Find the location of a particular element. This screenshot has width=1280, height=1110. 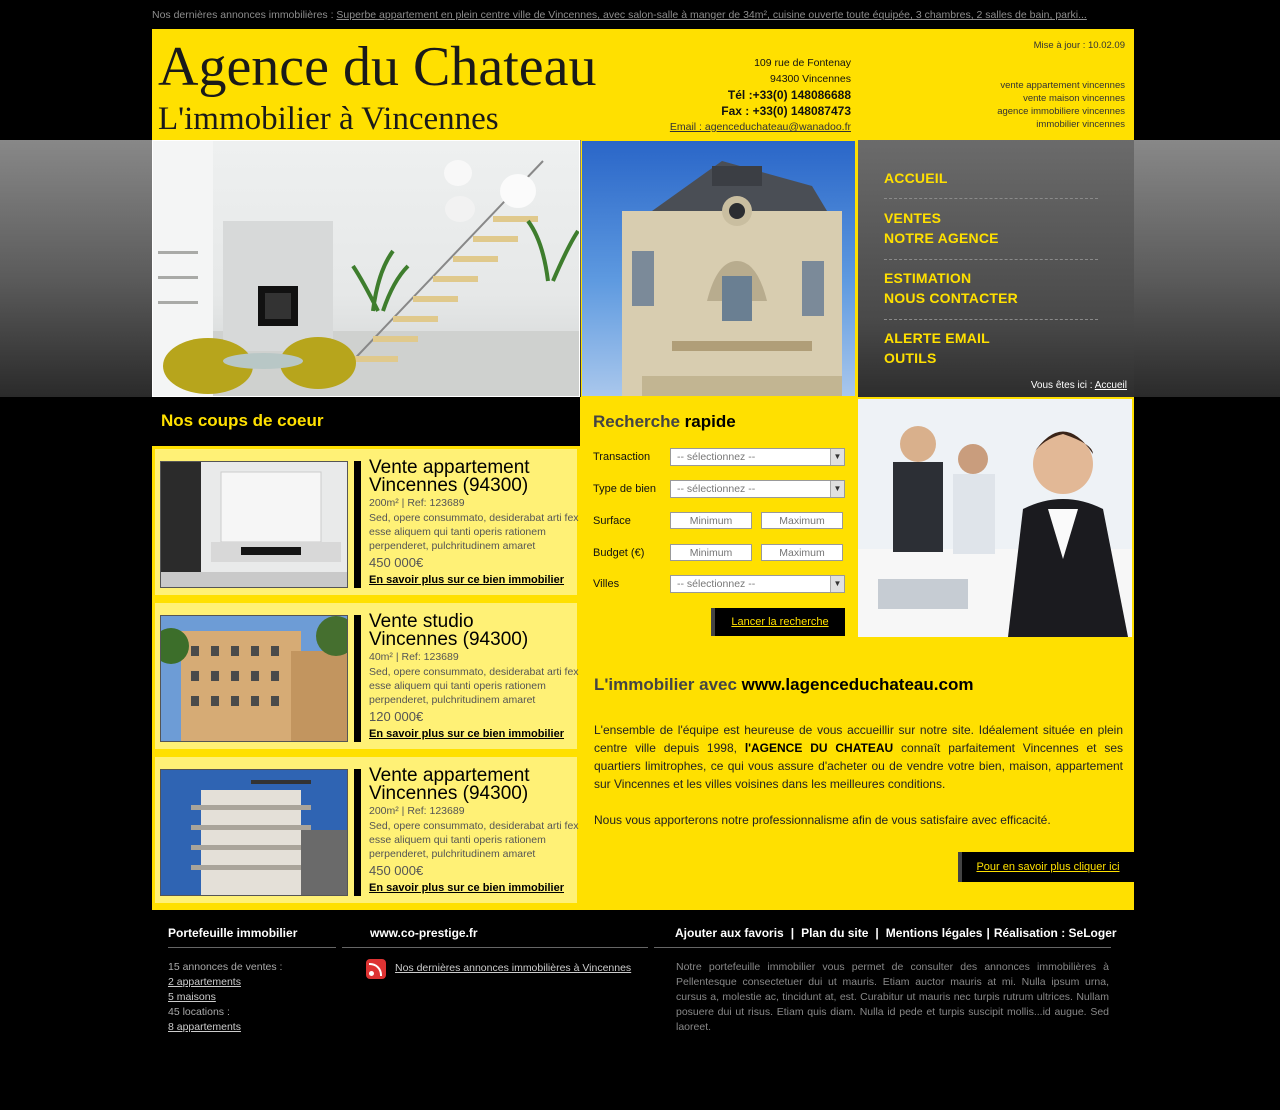

listing-price: 120 000€ is located at coordinates (396, 716).